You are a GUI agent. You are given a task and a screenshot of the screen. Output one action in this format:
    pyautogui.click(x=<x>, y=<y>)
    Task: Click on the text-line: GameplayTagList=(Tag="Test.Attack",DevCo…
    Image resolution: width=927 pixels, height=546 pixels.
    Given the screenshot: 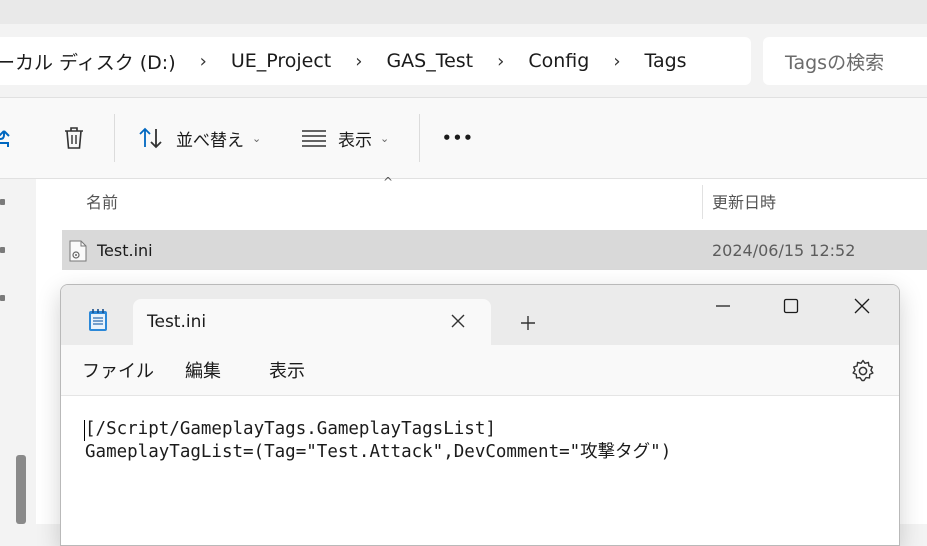 What is the action you would take?
    pyautogui.click(x=378, y=452)
    